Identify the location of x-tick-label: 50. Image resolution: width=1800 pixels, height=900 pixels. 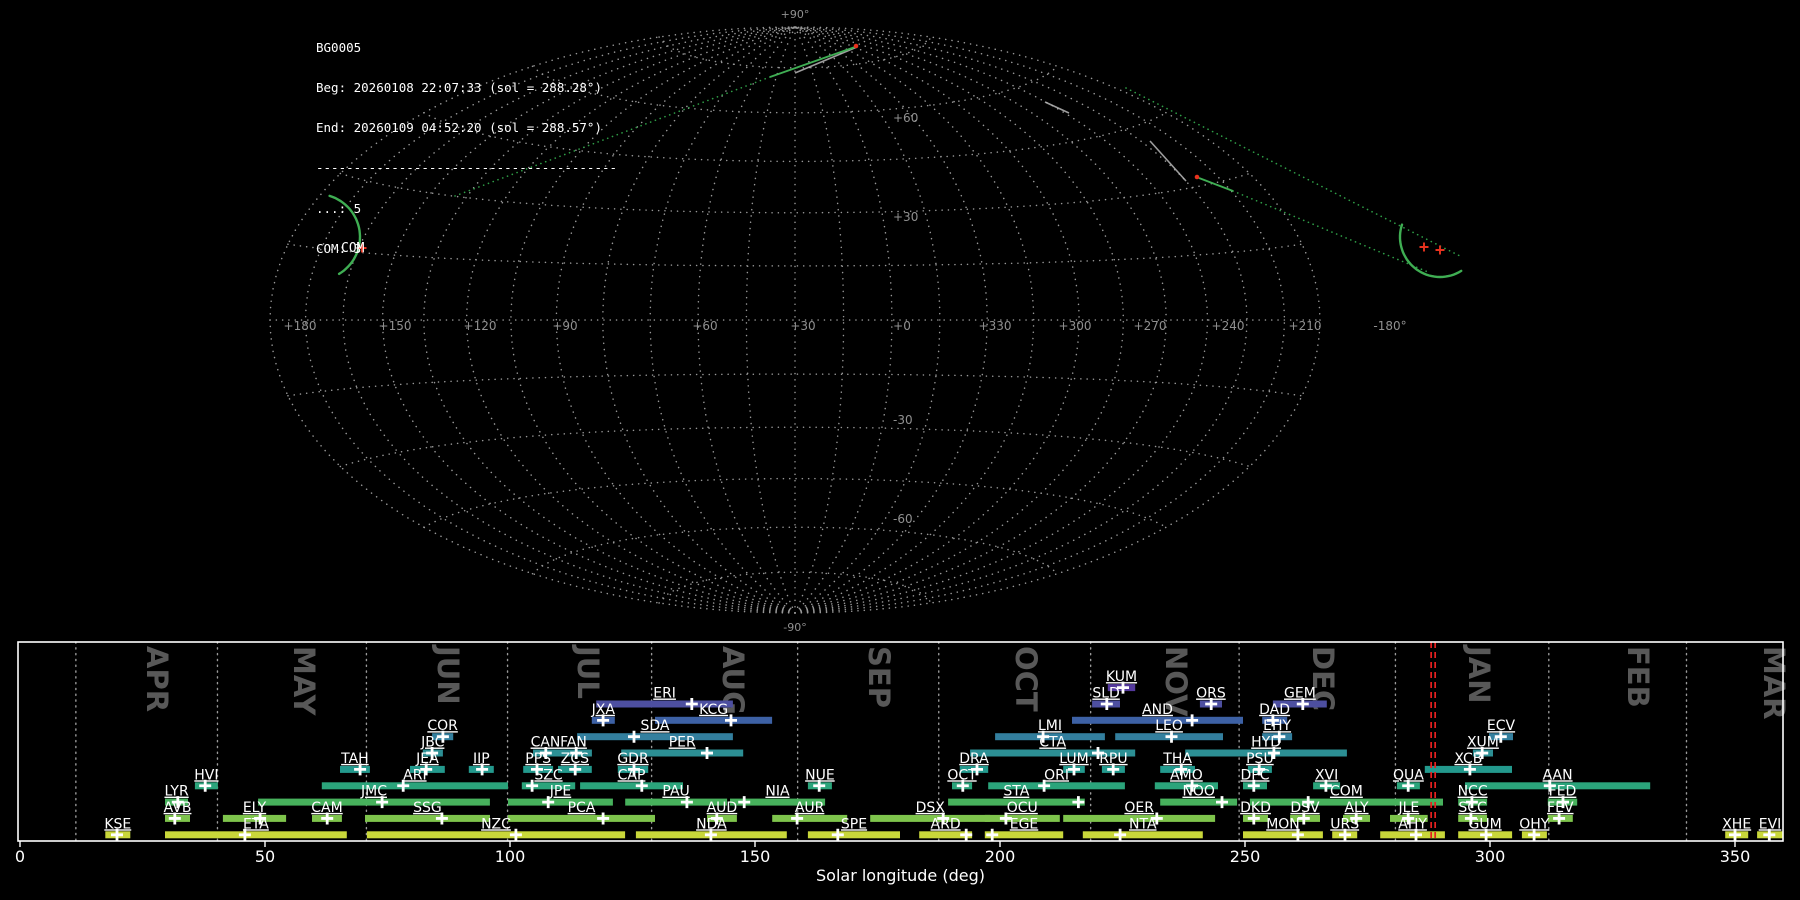
(265, 856).